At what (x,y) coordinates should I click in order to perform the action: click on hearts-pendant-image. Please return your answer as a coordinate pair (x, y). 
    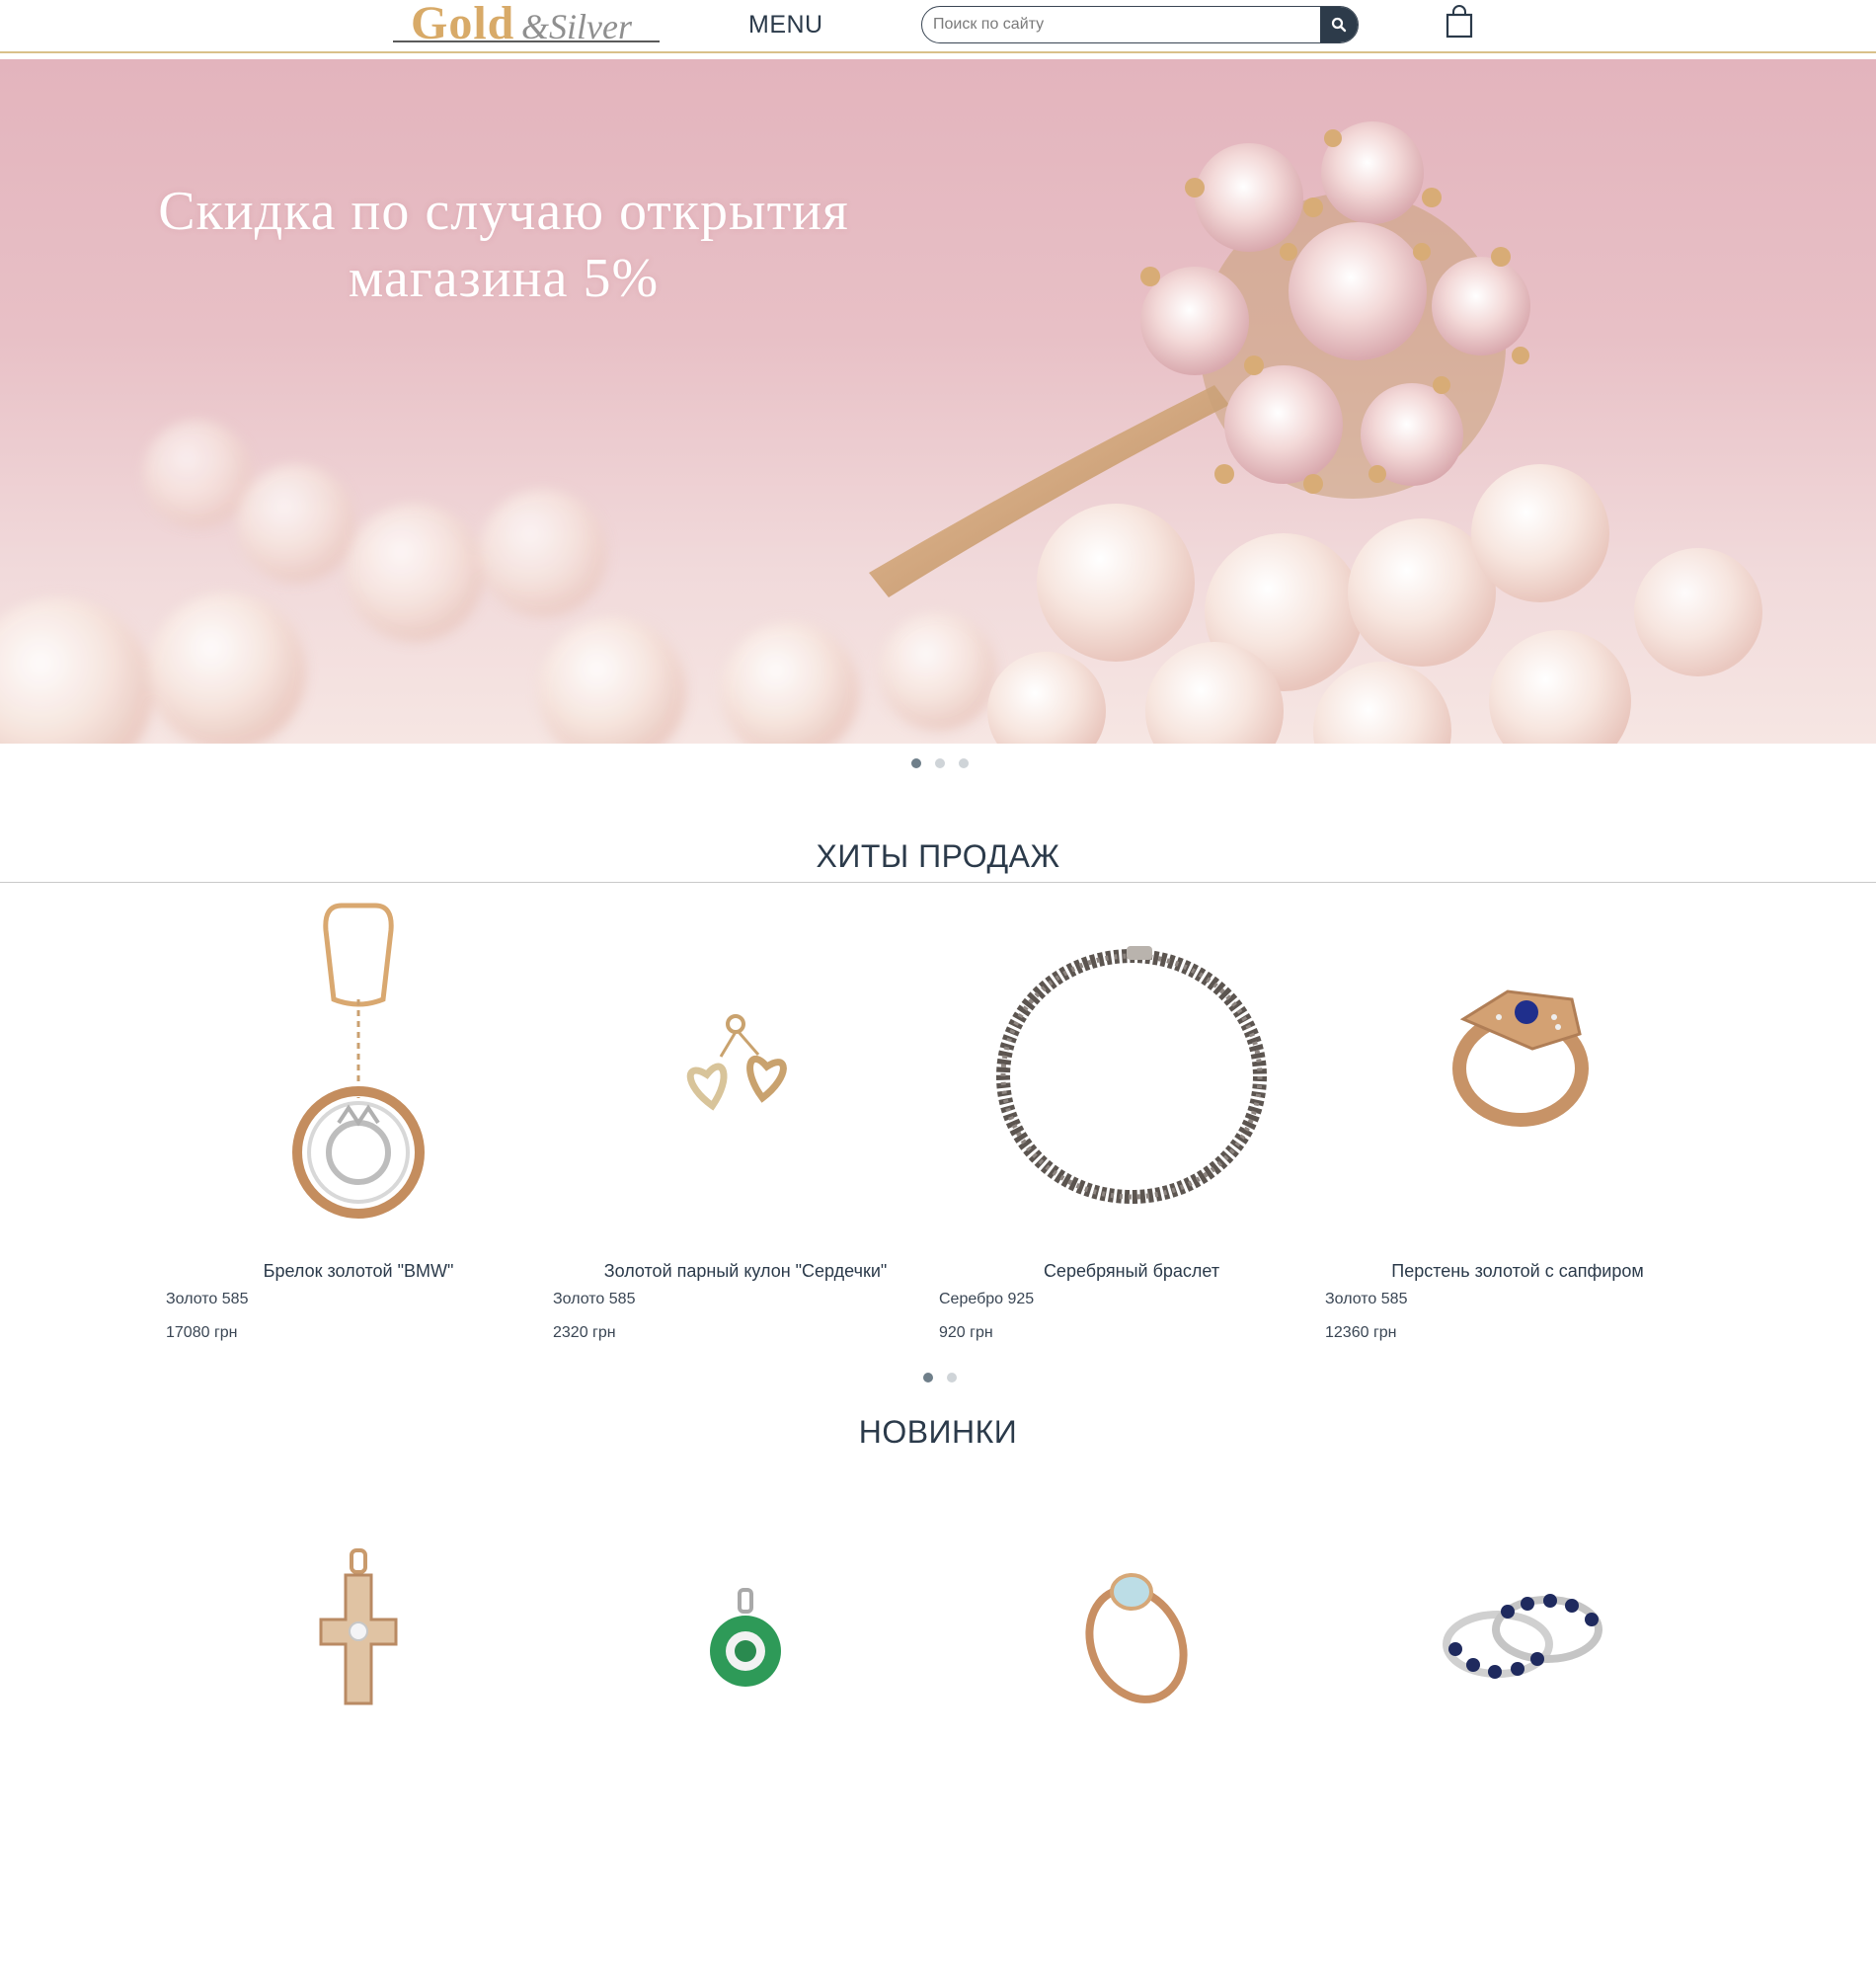
    Looking at the image, I should click on (737, 1063).